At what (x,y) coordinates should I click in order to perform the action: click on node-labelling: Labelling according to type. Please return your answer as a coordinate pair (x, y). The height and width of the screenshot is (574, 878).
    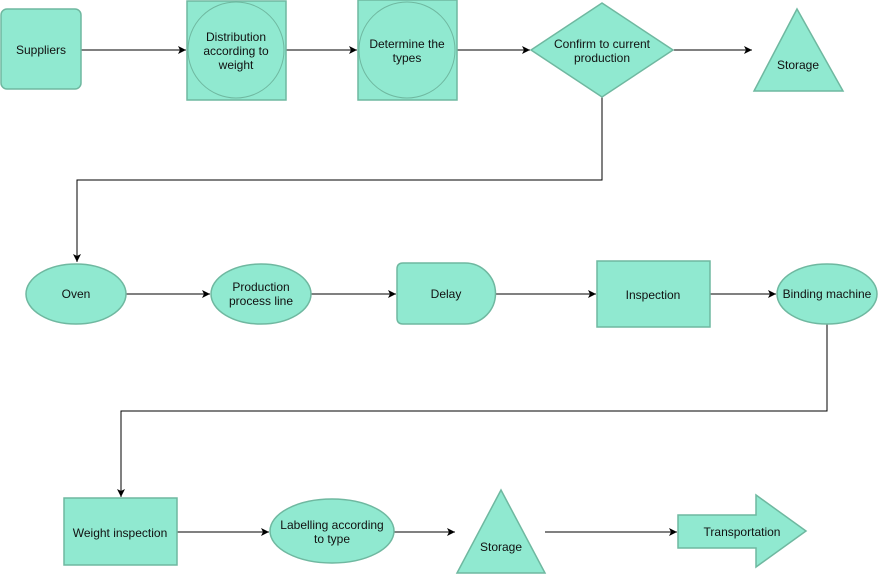
    Looking at the image, I should click on (332, 531).